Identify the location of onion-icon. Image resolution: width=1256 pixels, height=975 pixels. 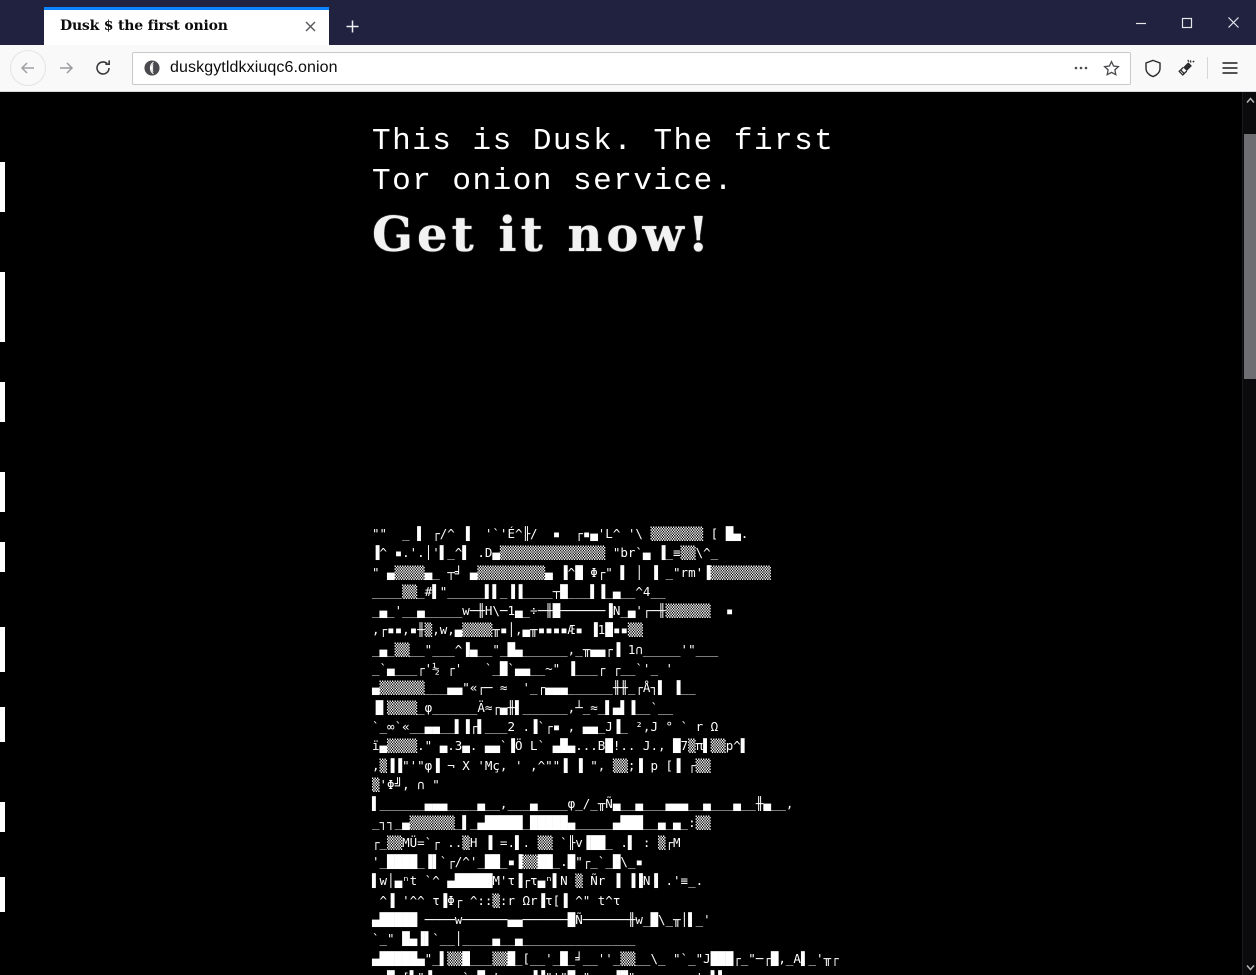
(152, 68).